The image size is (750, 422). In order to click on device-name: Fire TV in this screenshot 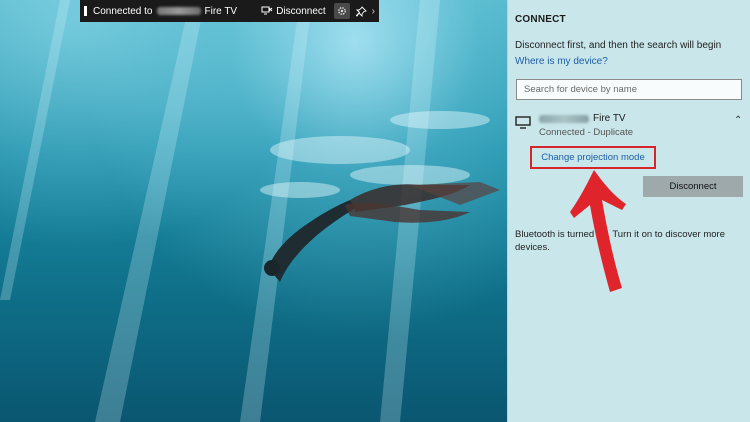, I will do `click(582, 118)`.